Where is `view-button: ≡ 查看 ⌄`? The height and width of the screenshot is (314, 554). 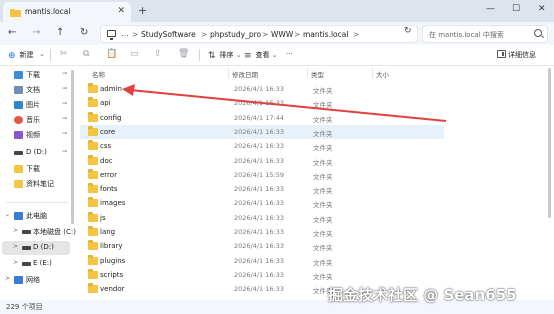 view-button: ≡ 查看 ⌄ is located at coordinates (261, 55).